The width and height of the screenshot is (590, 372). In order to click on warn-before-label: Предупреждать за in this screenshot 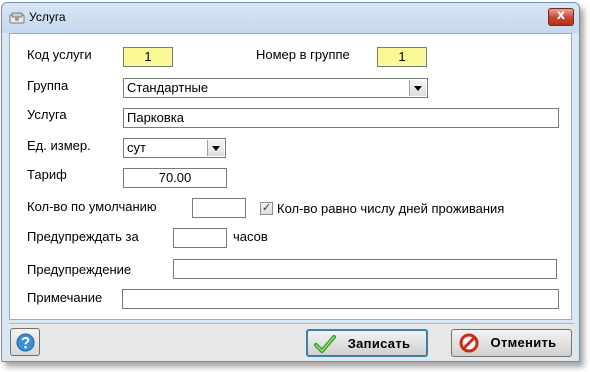, I will do `click(83, 236)`.